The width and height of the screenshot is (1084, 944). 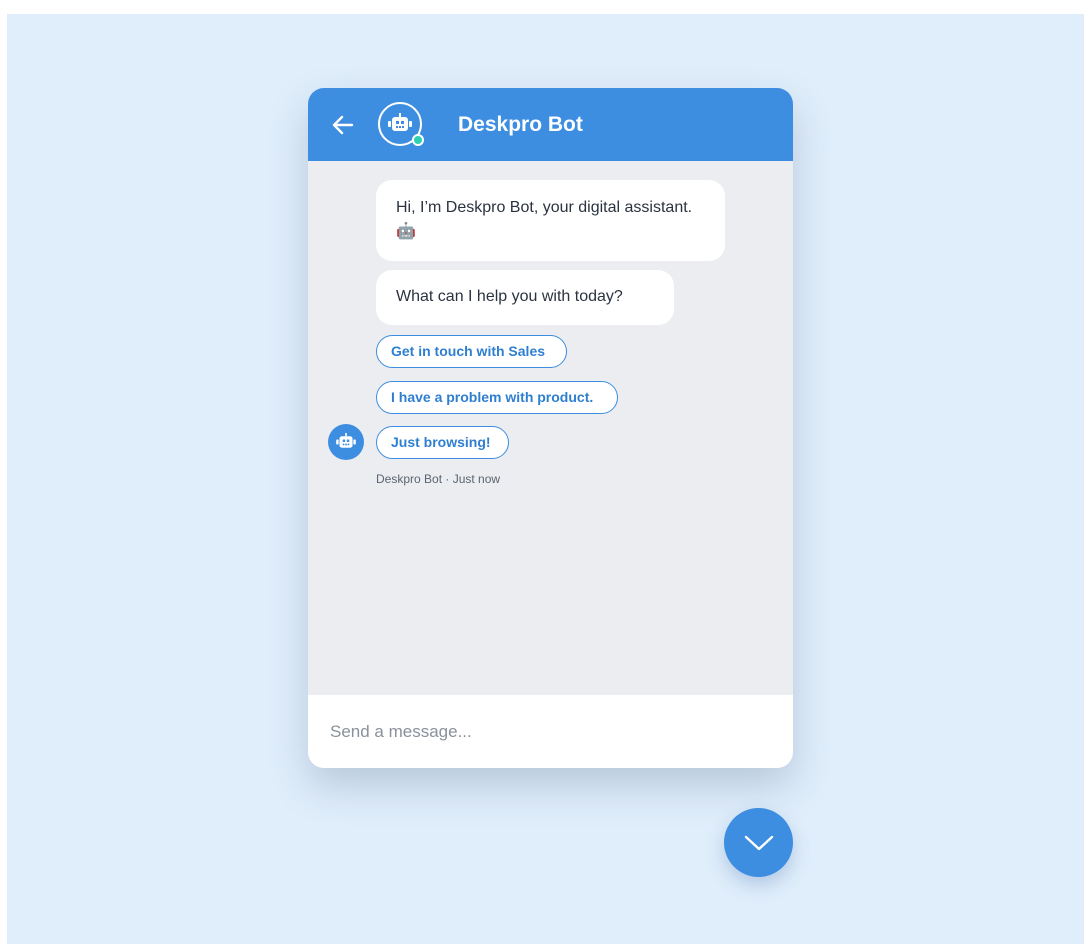 What do you see at coordinates (525, 297) in the screenshot?
I see `bot-message: What can I help you with today?` at bounding box center [525, 297].